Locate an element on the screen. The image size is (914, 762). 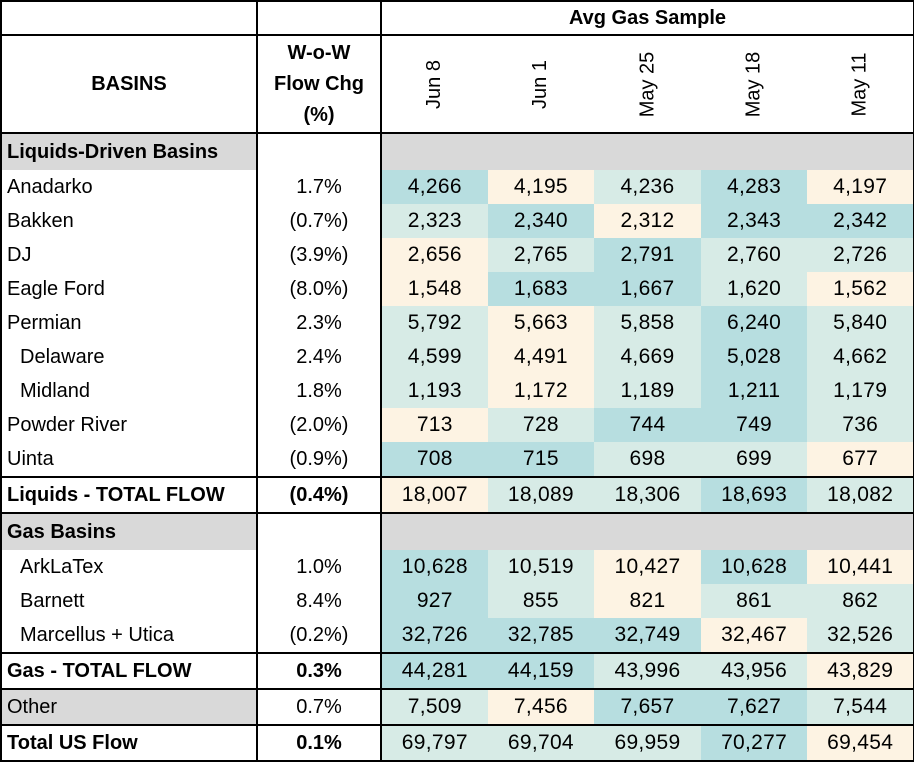
flow-value: 821 is located at coordinates (647, 601).